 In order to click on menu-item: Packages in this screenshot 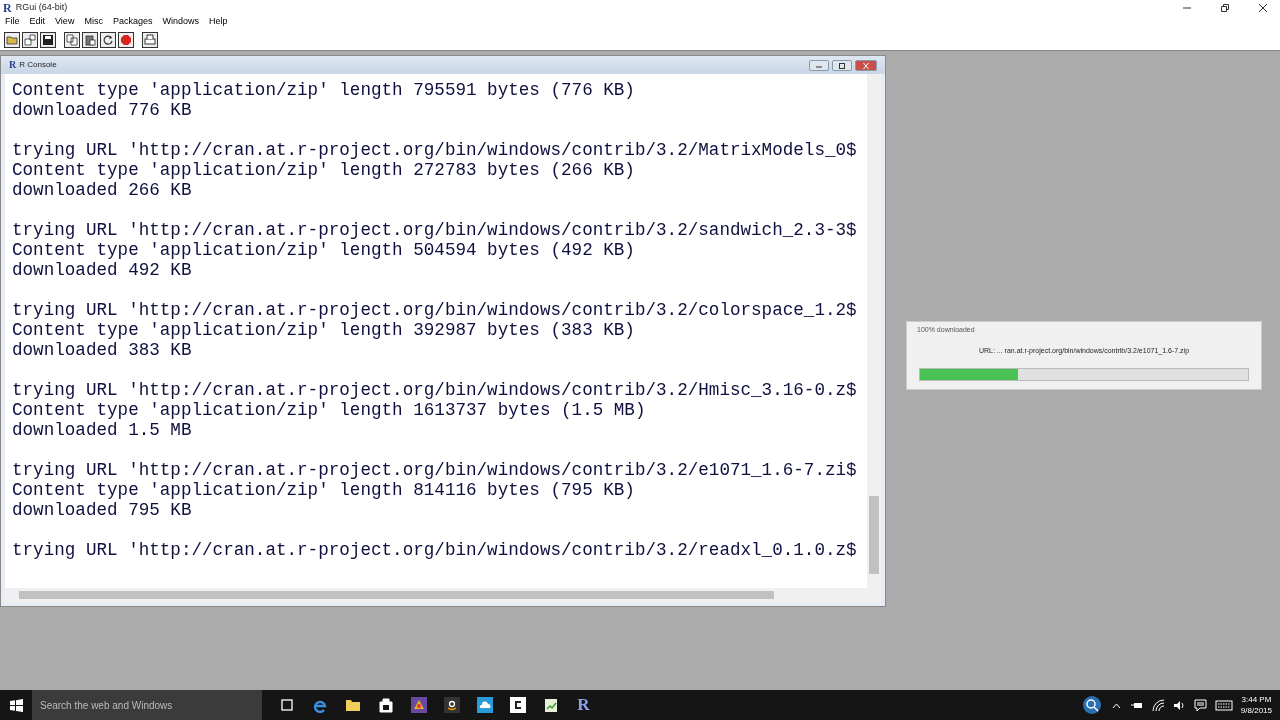, I will do `click(132, 22)`.